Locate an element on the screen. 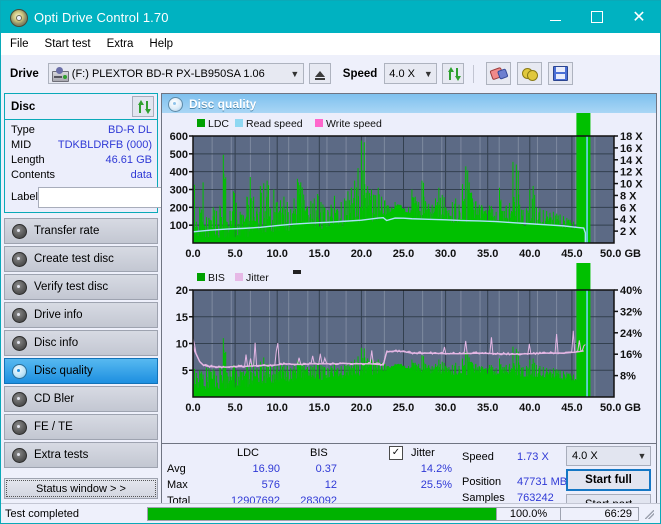  menu-extra: Extra is located at coordinates (120, 44).